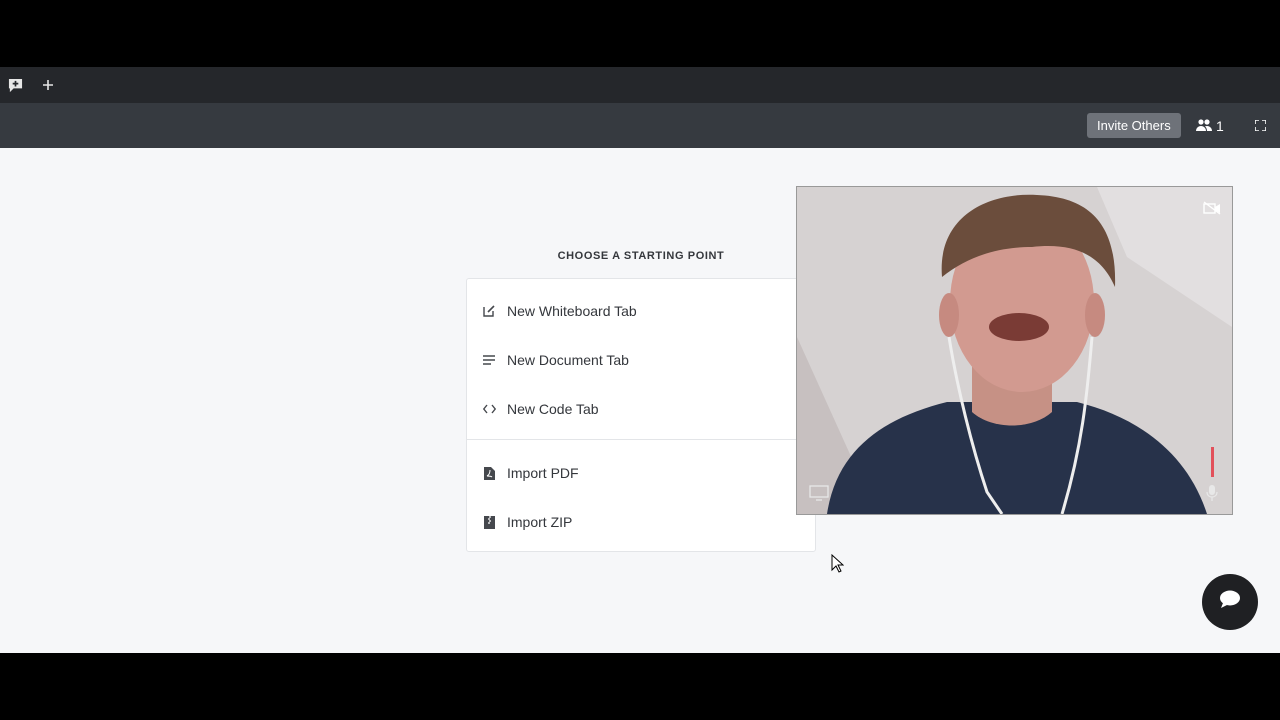 The image size is (1280, 720). Describe the element at coordinates (641, 439) in the screenshot. I see `menu-divider` at that location.